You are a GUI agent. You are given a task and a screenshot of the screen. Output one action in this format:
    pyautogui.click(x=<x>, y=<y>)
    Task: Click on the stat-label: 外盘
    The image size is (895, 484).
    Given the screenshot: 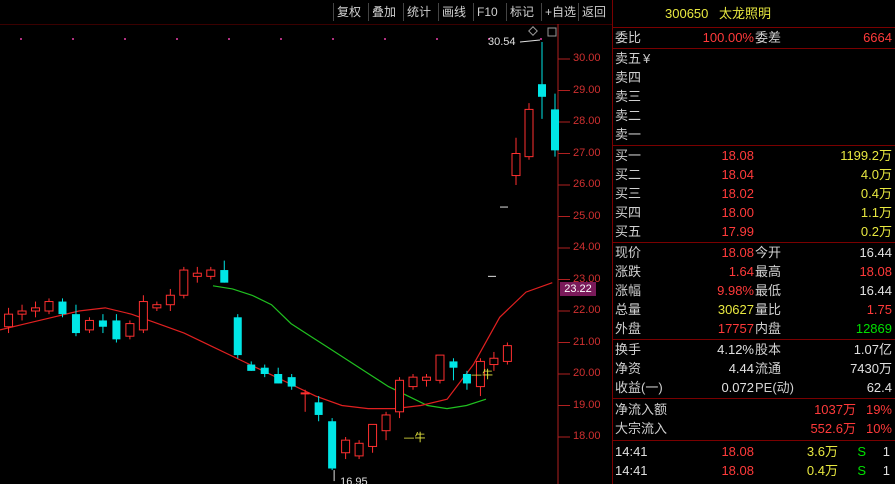 What is the action you would take?
    pyautogui.click(x=628, y=328)
    